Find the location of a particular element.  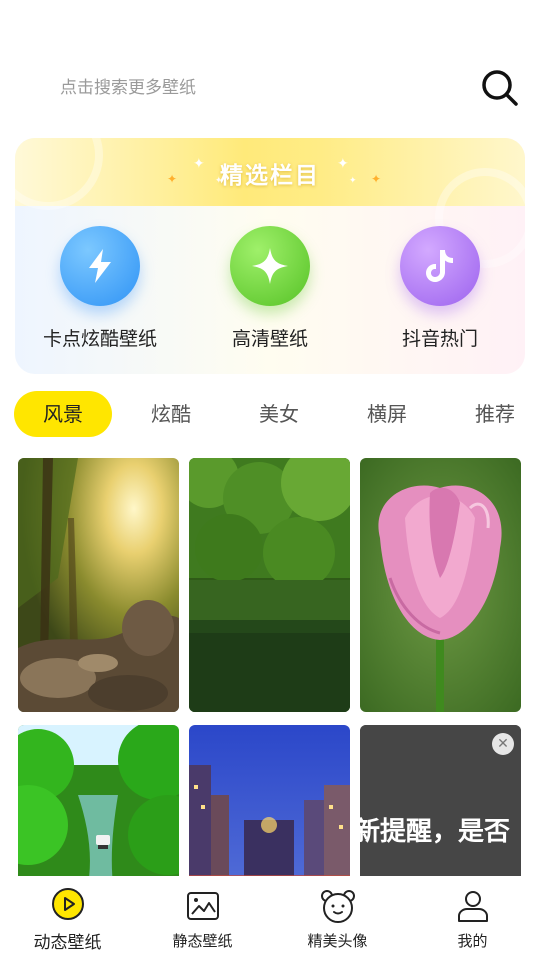

feature-item-douyin: 抖音热门 is located at coordinates (440, 291).